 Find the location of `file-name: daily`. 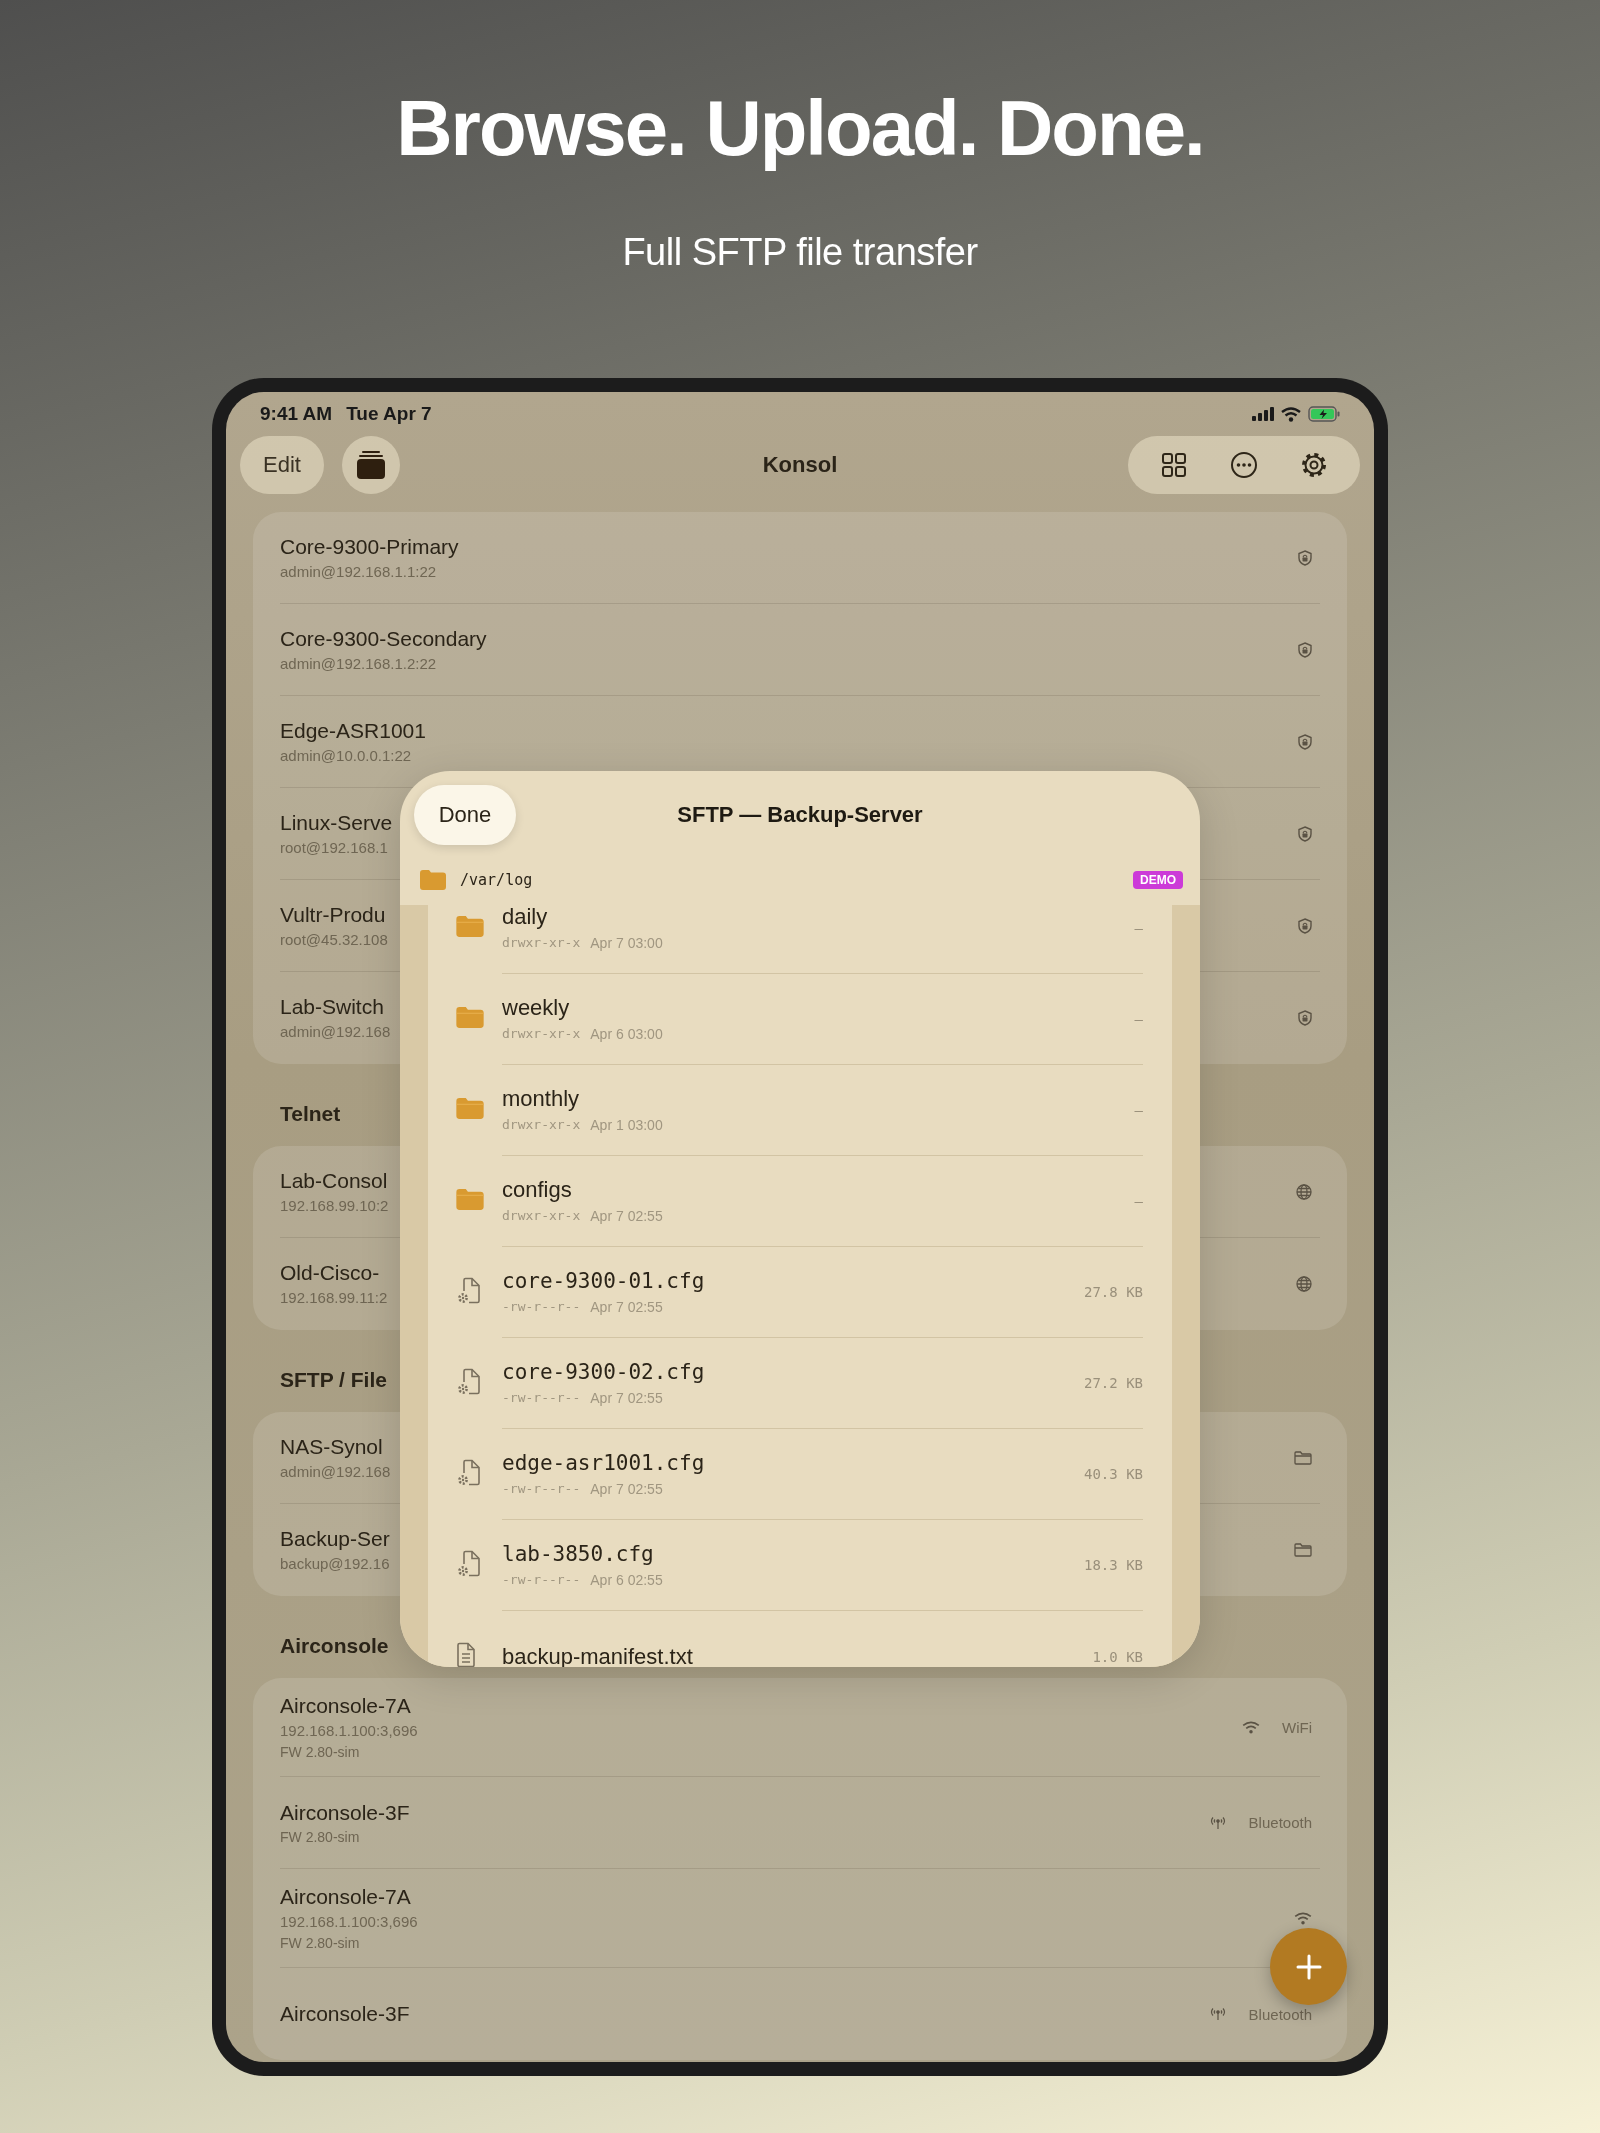

file-name: daily is located at coordinates (525, 918).